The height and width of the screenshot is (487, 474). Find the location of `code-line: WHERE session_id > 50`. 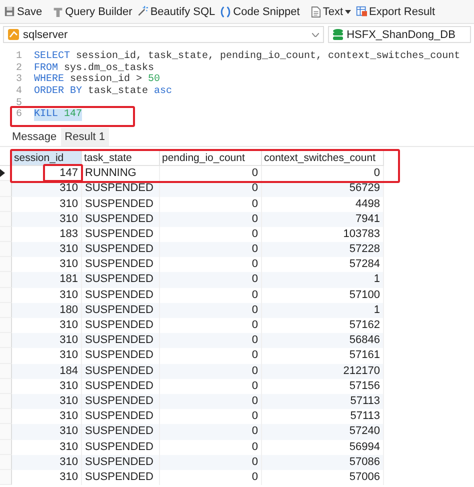

code-line: WHERE session_id > 50 is located at coordinates (97, 80).